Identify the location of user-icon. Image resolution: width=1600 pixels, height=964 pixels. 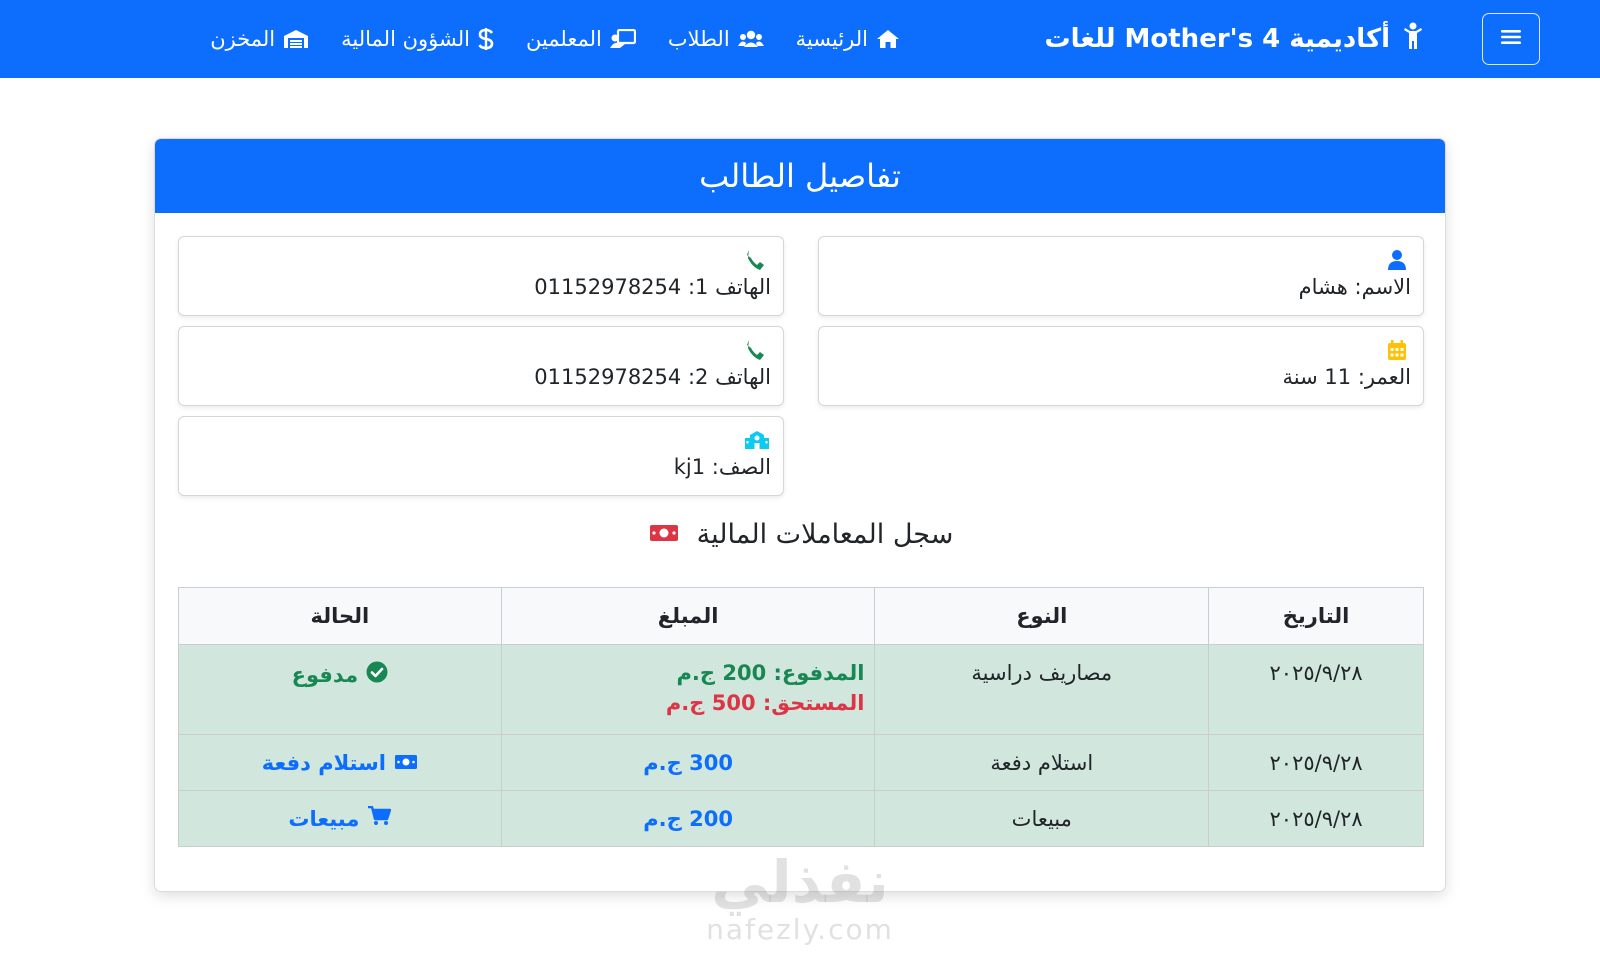
(1397, 260).